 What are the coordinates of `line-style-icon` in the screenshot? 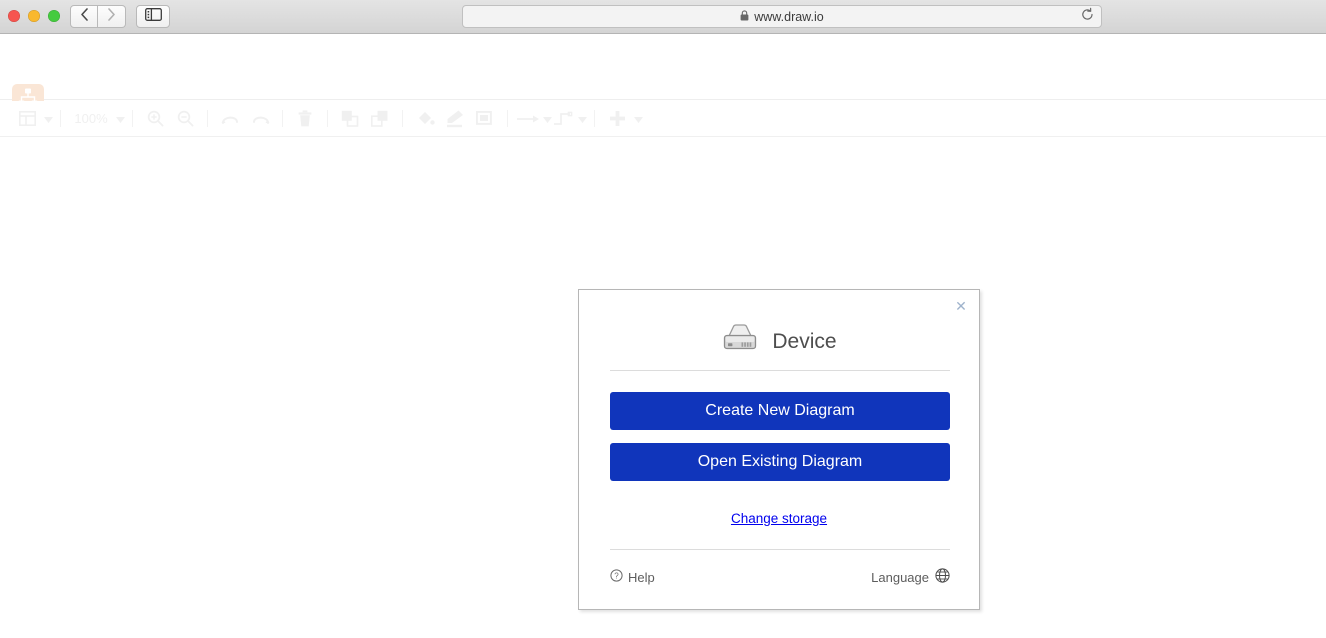 It's located at (528, 119).